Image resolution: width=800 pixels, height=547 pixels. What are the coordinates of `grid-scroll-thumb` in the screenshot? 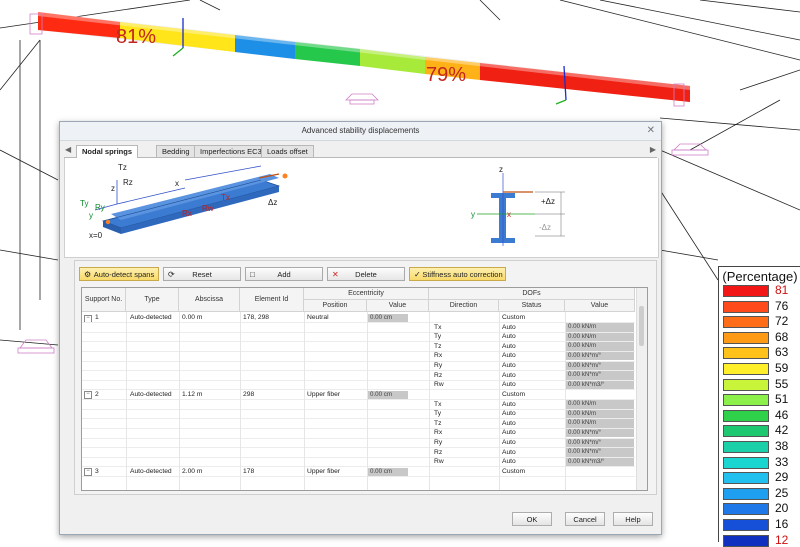 It's located at (641, 326).